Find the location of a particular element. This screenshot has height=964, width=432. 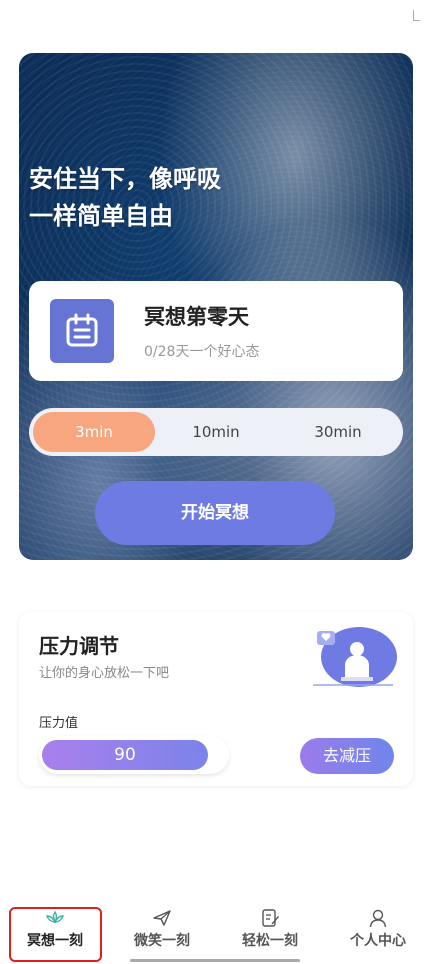

duration-selector: 3min 10min 30min is located at coordinates (216, 432).